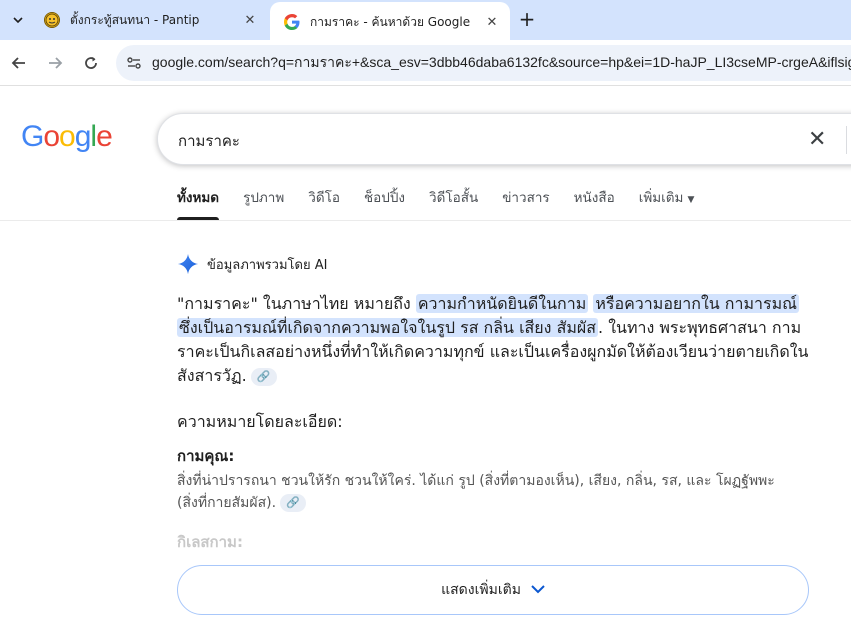 The width and height of the screenshot is (851, 632). I want to click on faded-term-heading: กิเลสกาม:, so click(210, 542).